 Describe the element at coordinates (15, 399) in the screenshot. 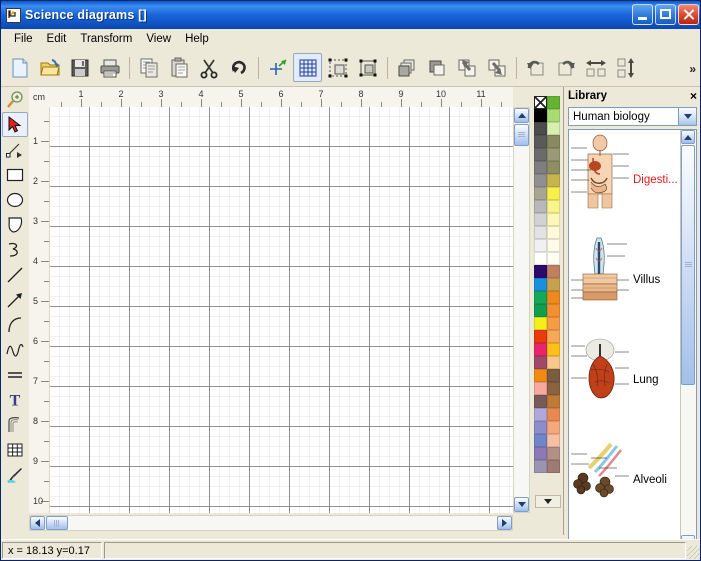

I see `text-tool: T` at that location.